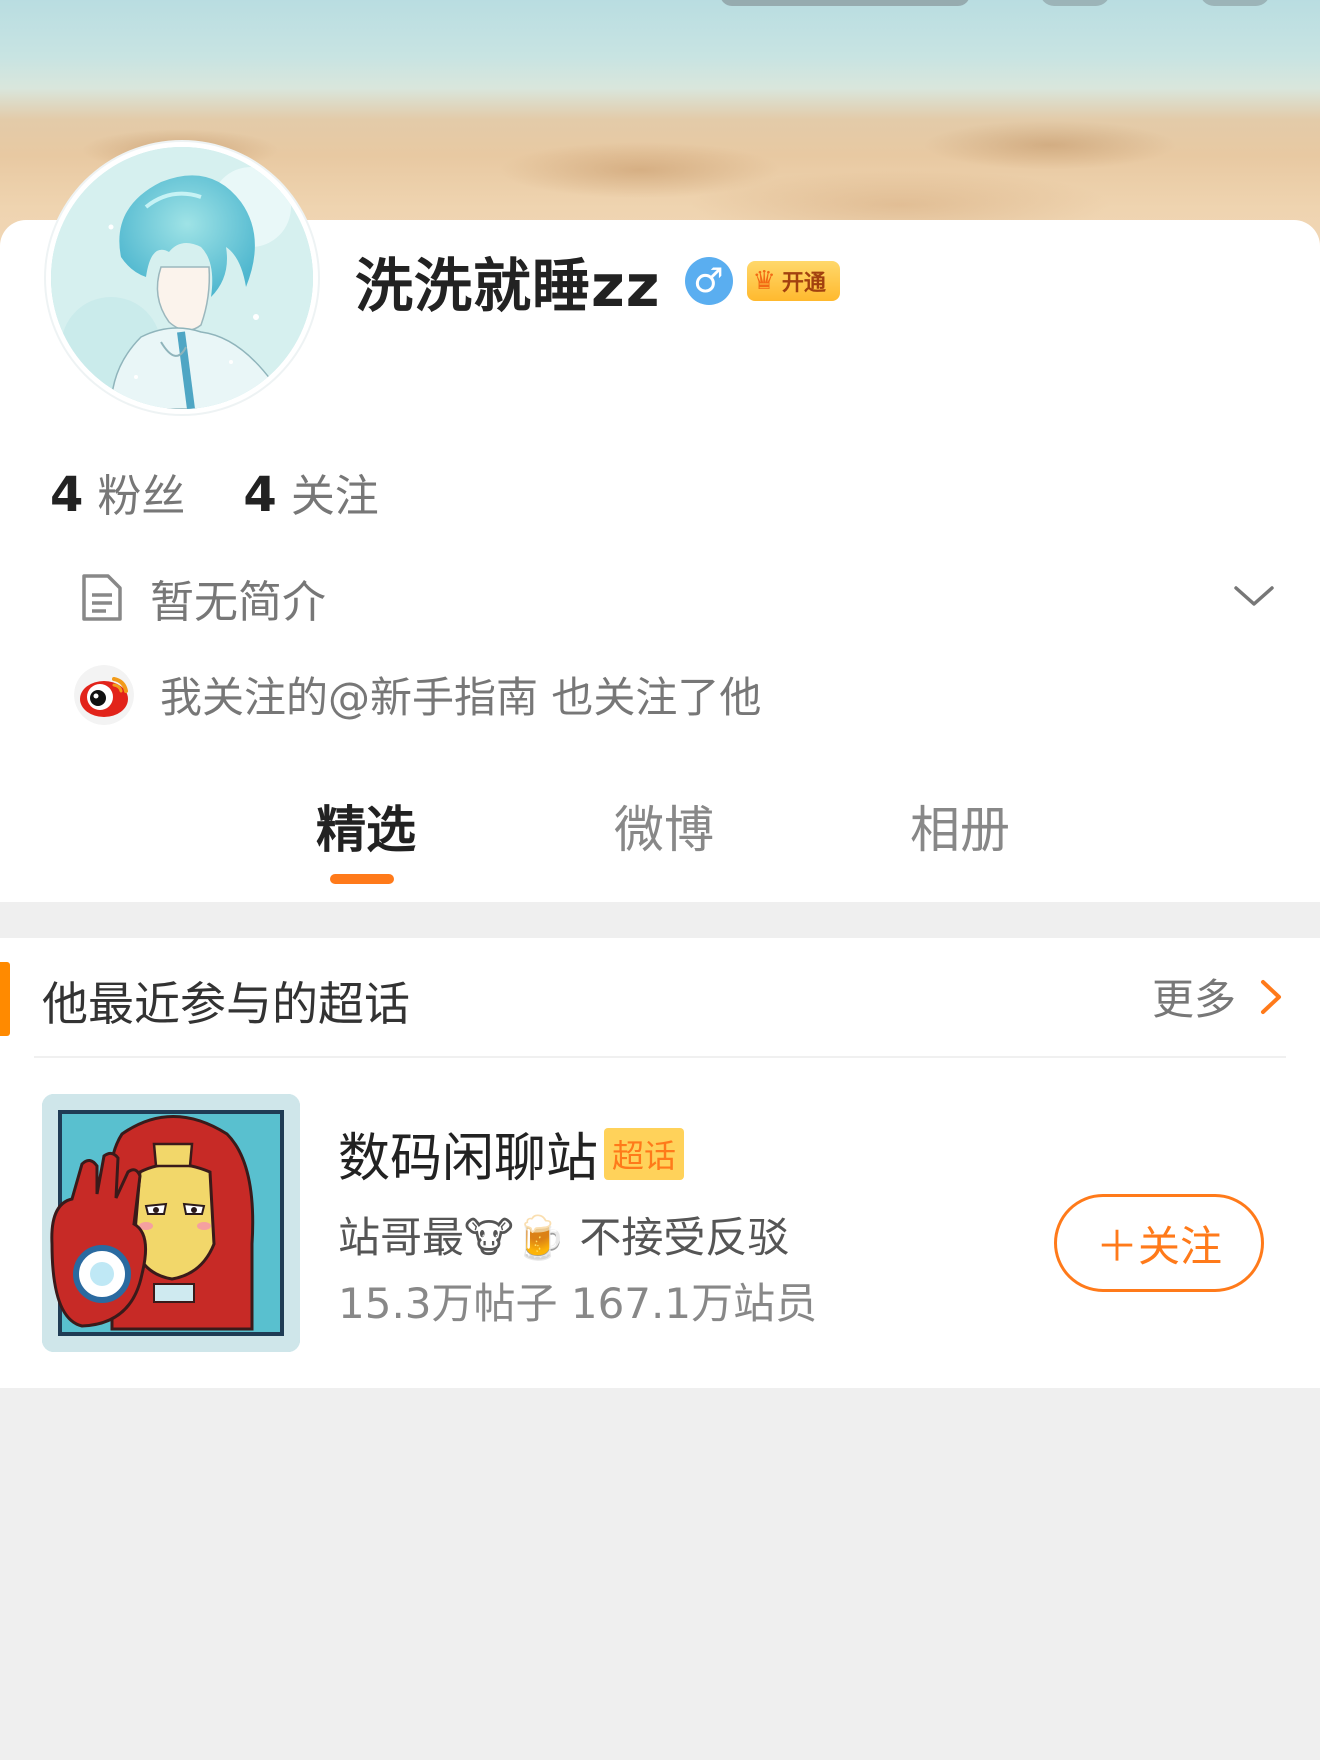 Image resolution: width=1320 pixels, height=1760 pixels. I want to click on super-topic-tag: 超话, so click(644, 1153).